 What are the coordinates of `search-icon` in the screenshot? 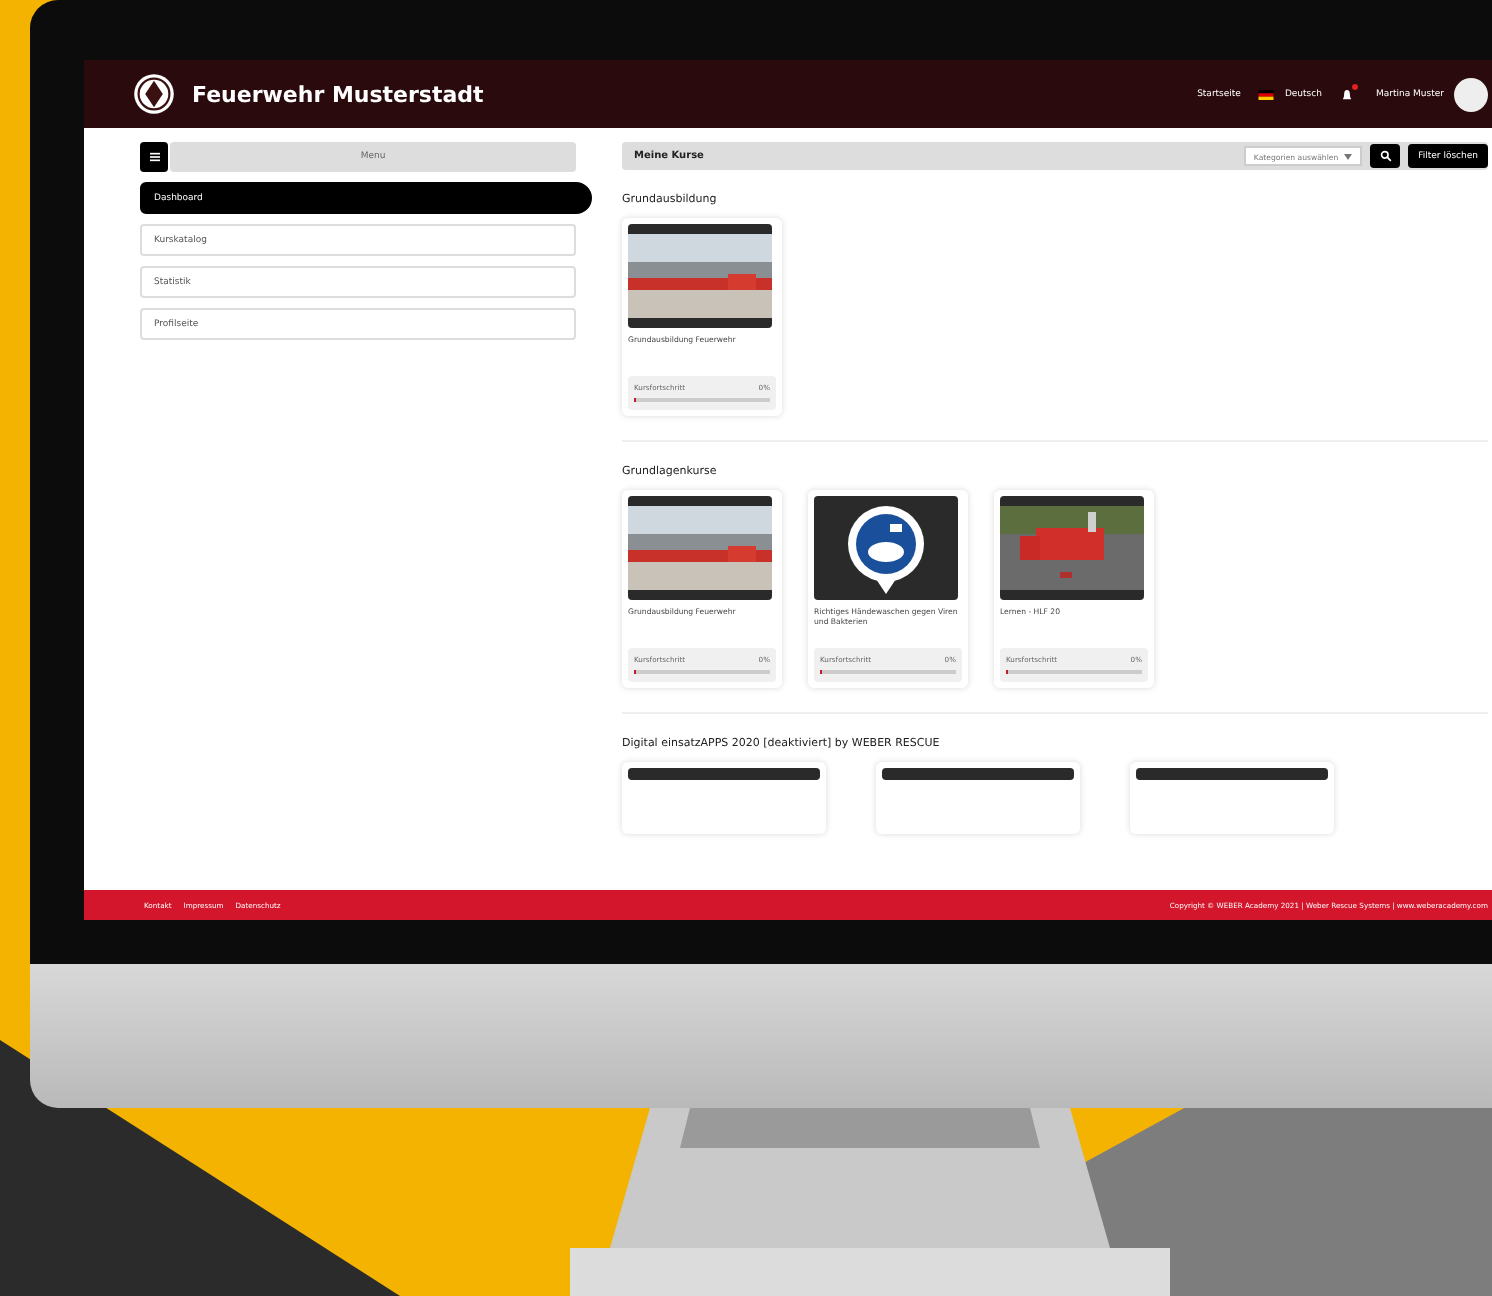 It's located at (1385, 156).